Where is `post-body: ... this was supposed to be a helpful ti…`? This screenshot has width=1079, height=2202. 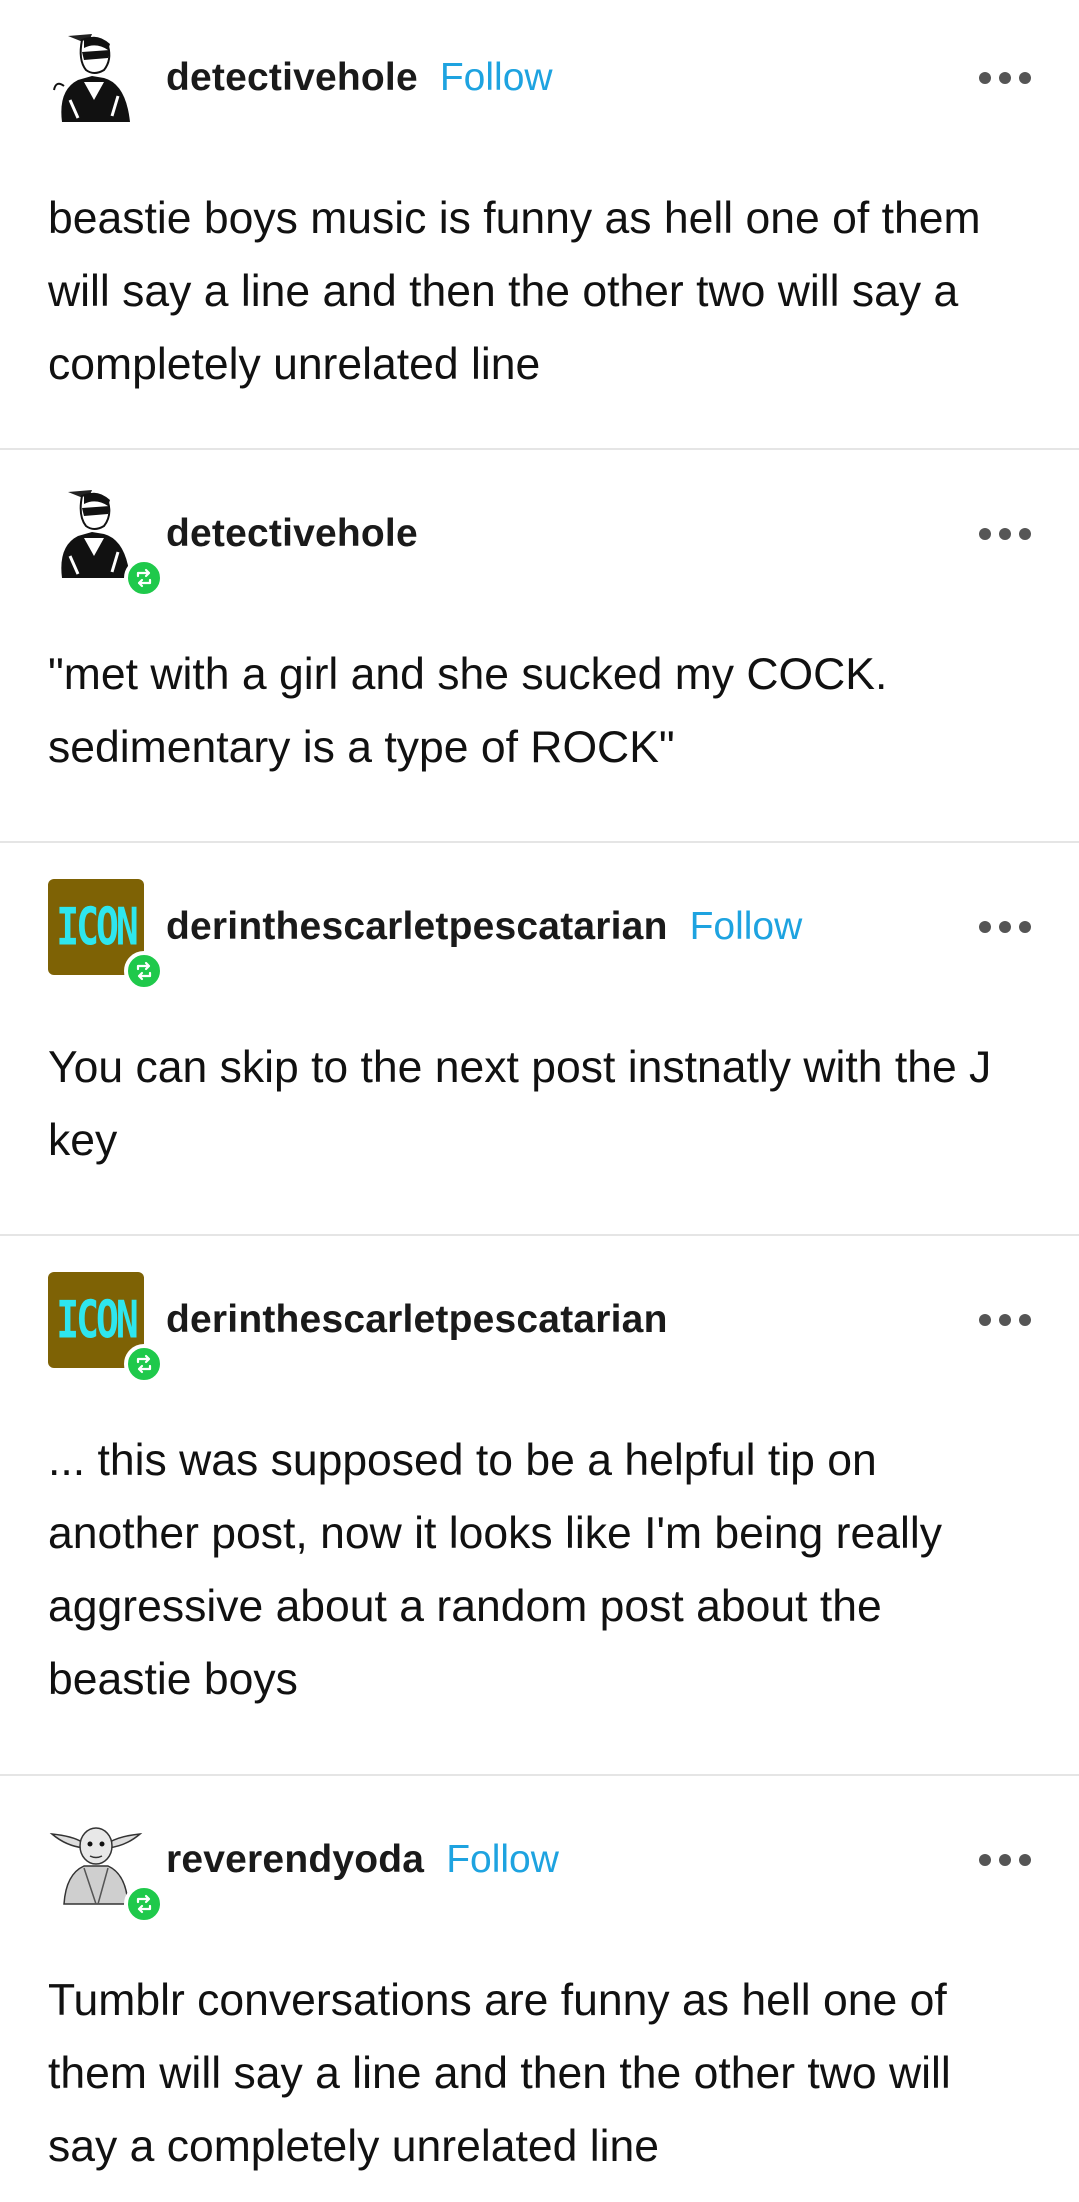
post-body: ... this was supposed to be a helpful ti… is located at coordinates (495, 1570).